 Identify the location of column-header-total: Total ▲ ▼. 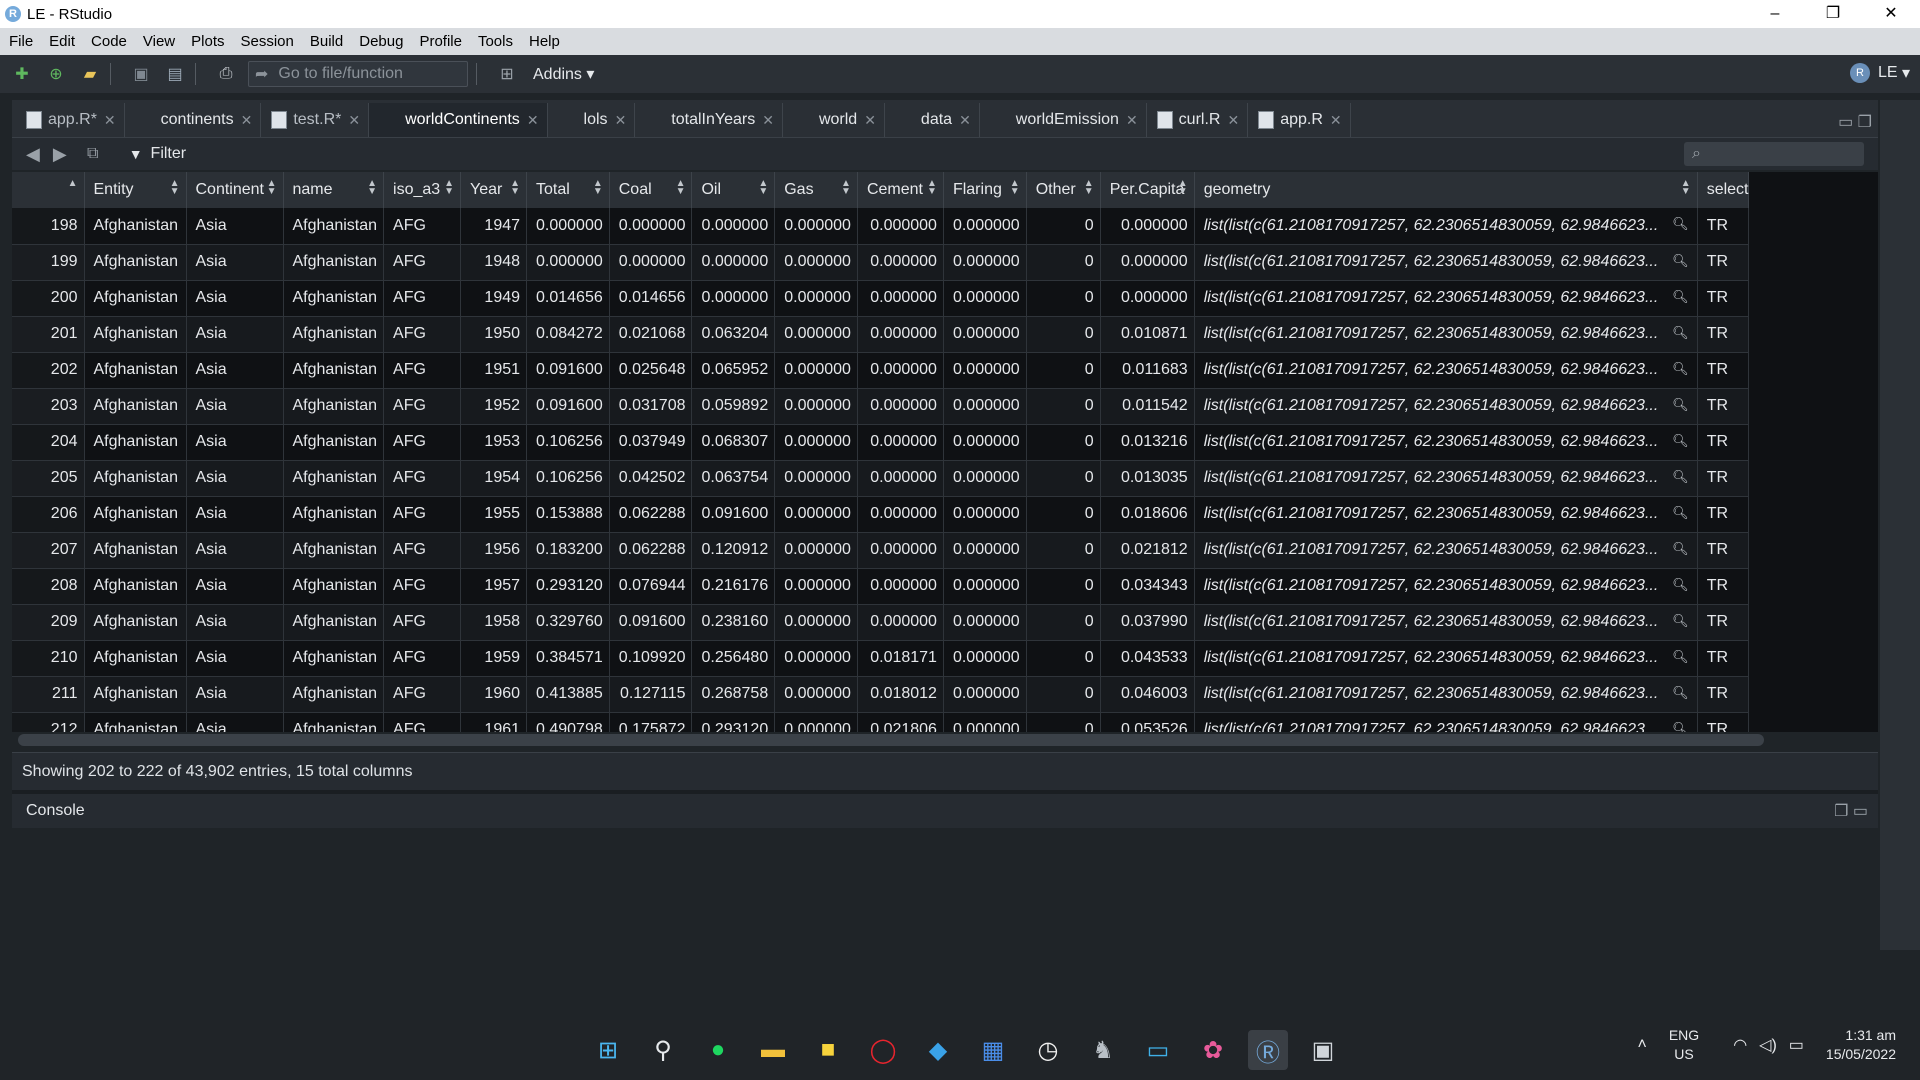
(568, 190).